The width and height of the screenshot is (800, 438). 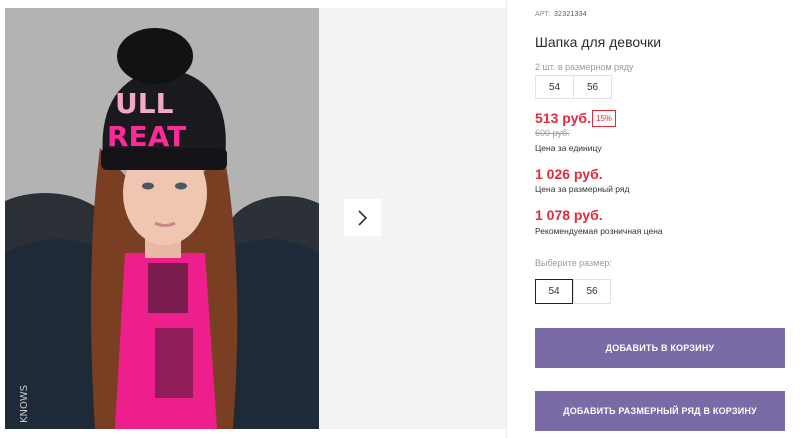 I want to click on pack-size-label: 2 шт. в размерном ряду, so click(x=584, y=67).